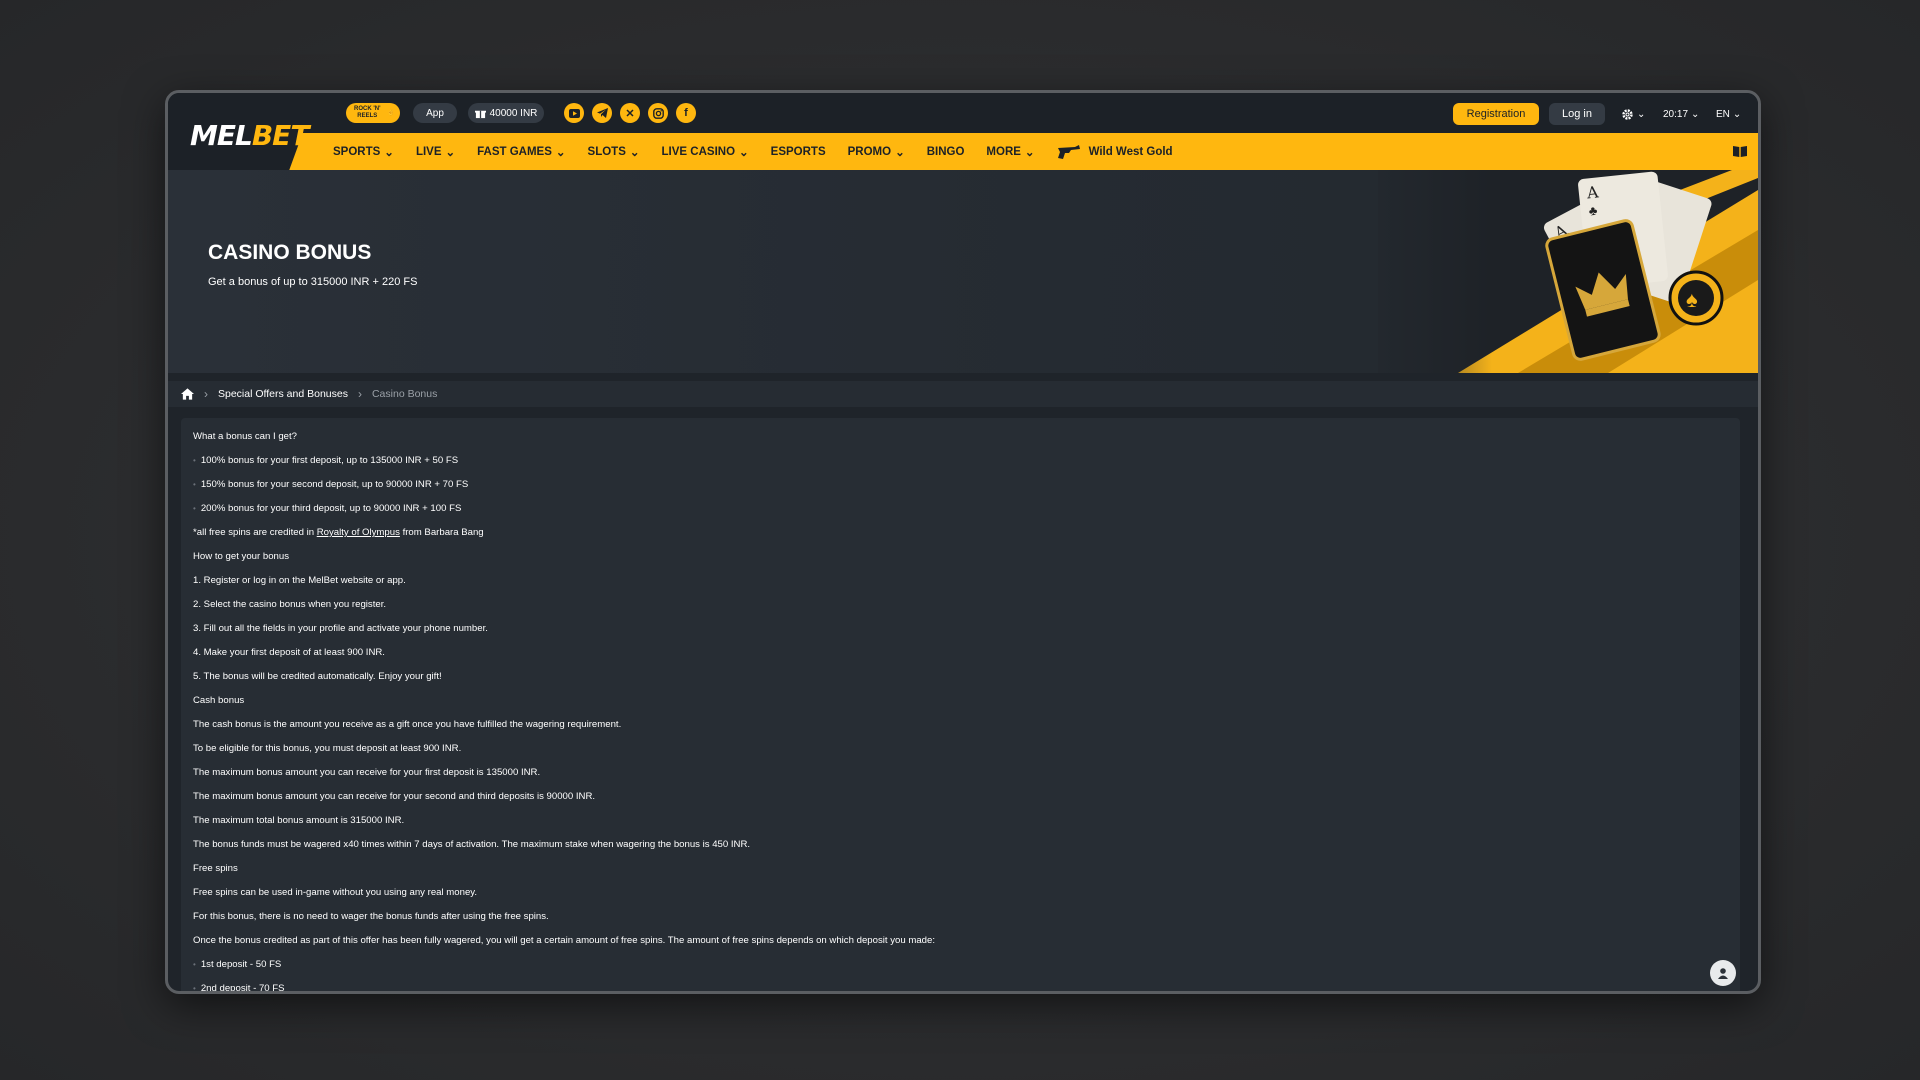 Image resolution: width=1920 pixels, height=1080 pixels. What do you see at coordinates (187, 394) in the screenshot?
I see `home-icon` at bounding box center [187, 394].